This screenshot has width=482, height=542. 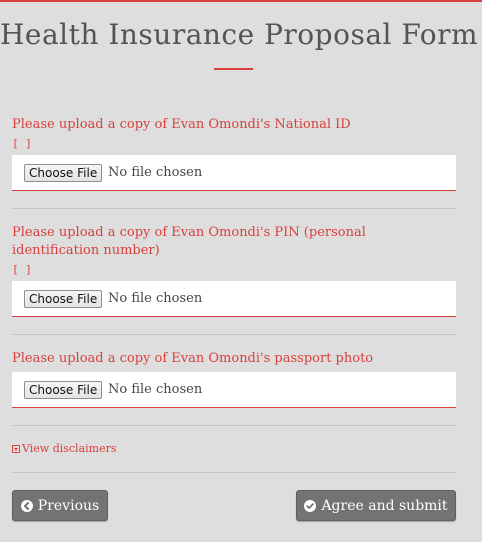 I want to click on page-title: Health Insurance Proposal Form, so click(x=239, y=34).